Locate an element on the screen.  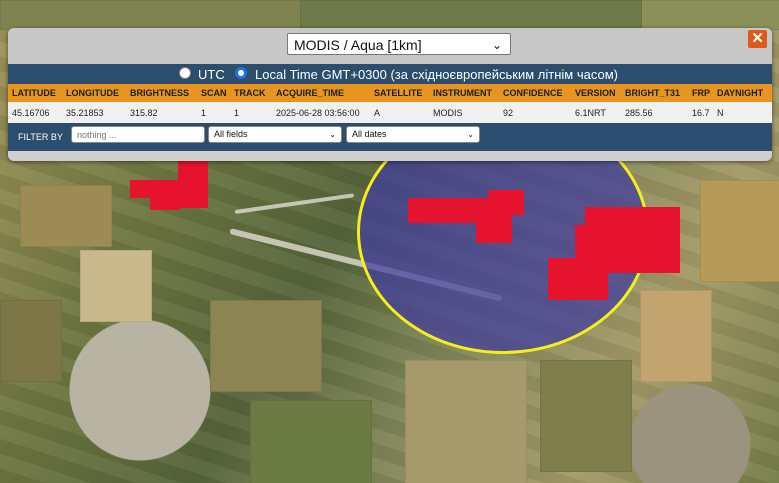
table-cell: 285.56 is located at coordinates (639, 113).